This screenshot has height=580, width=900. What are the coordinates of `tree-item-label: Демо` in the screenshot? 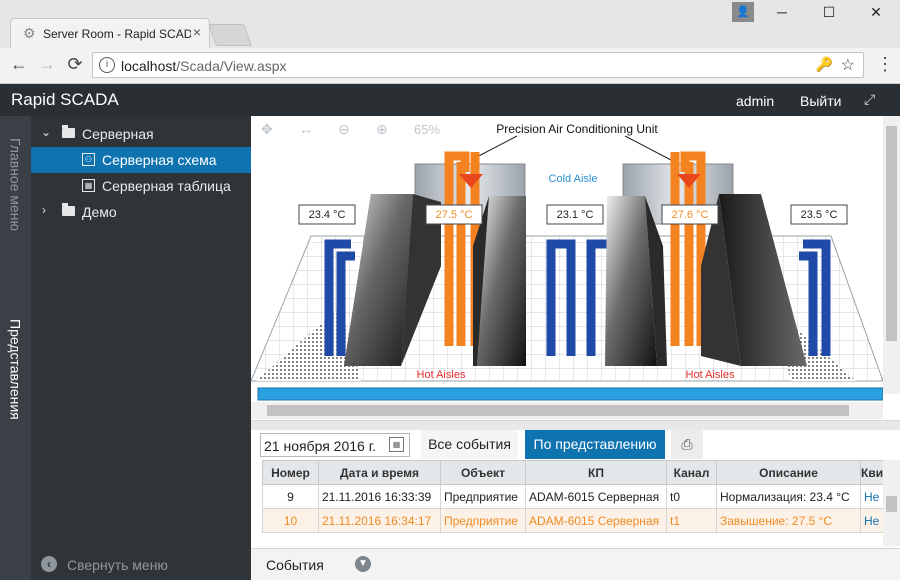 It's located at (99, 212).